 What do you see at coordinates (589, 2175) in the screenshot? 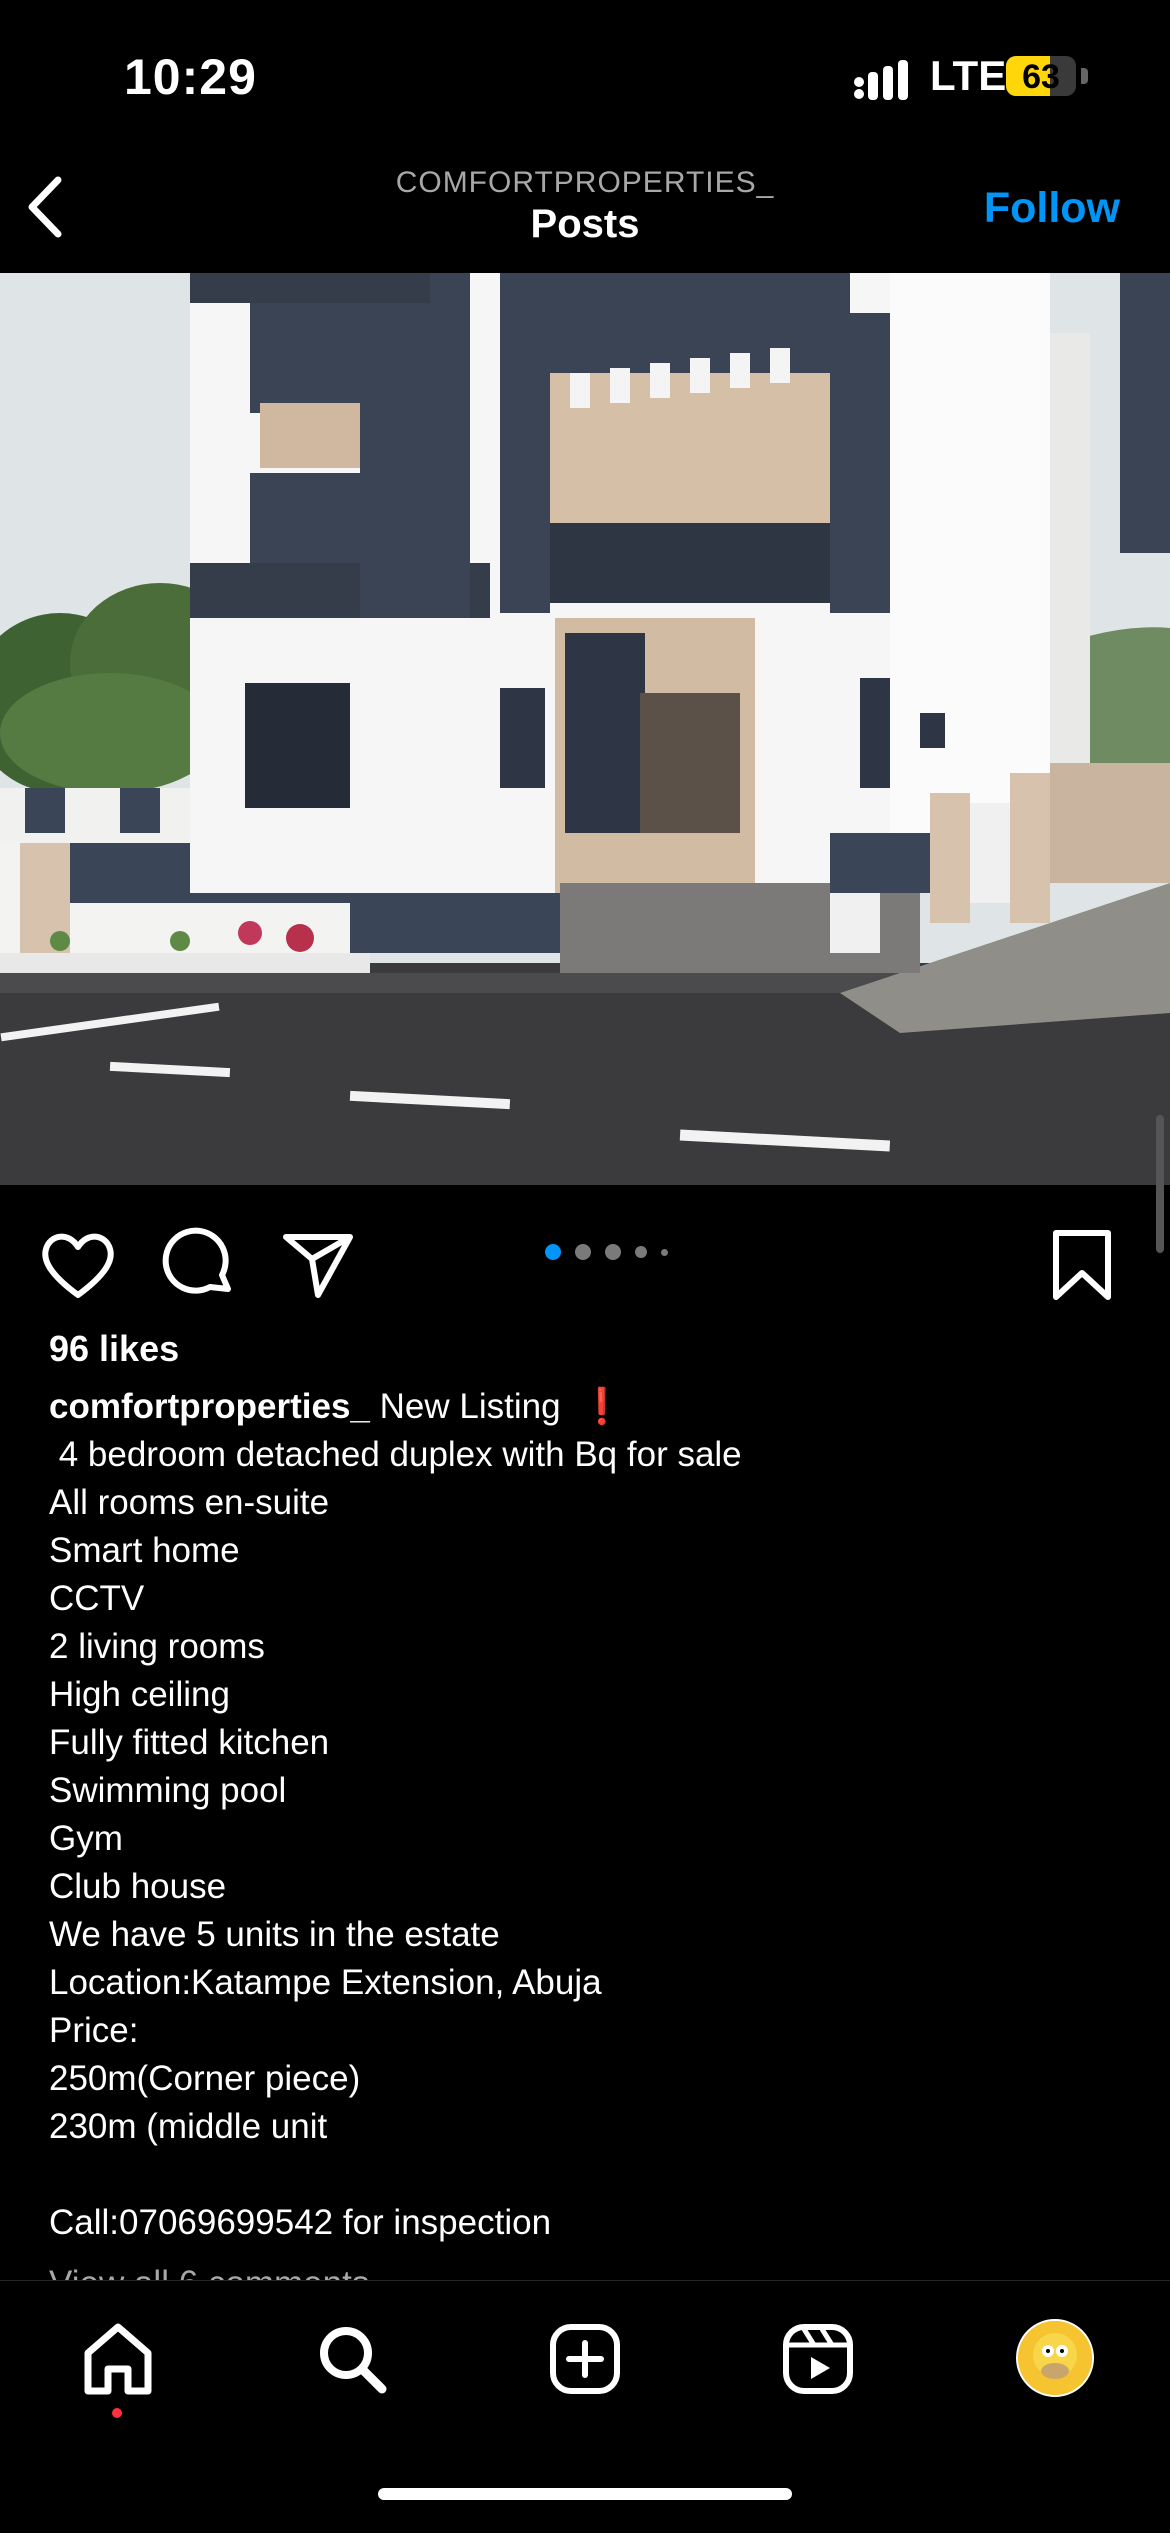
I see `caption-line` at bounding box center [589, 2175].